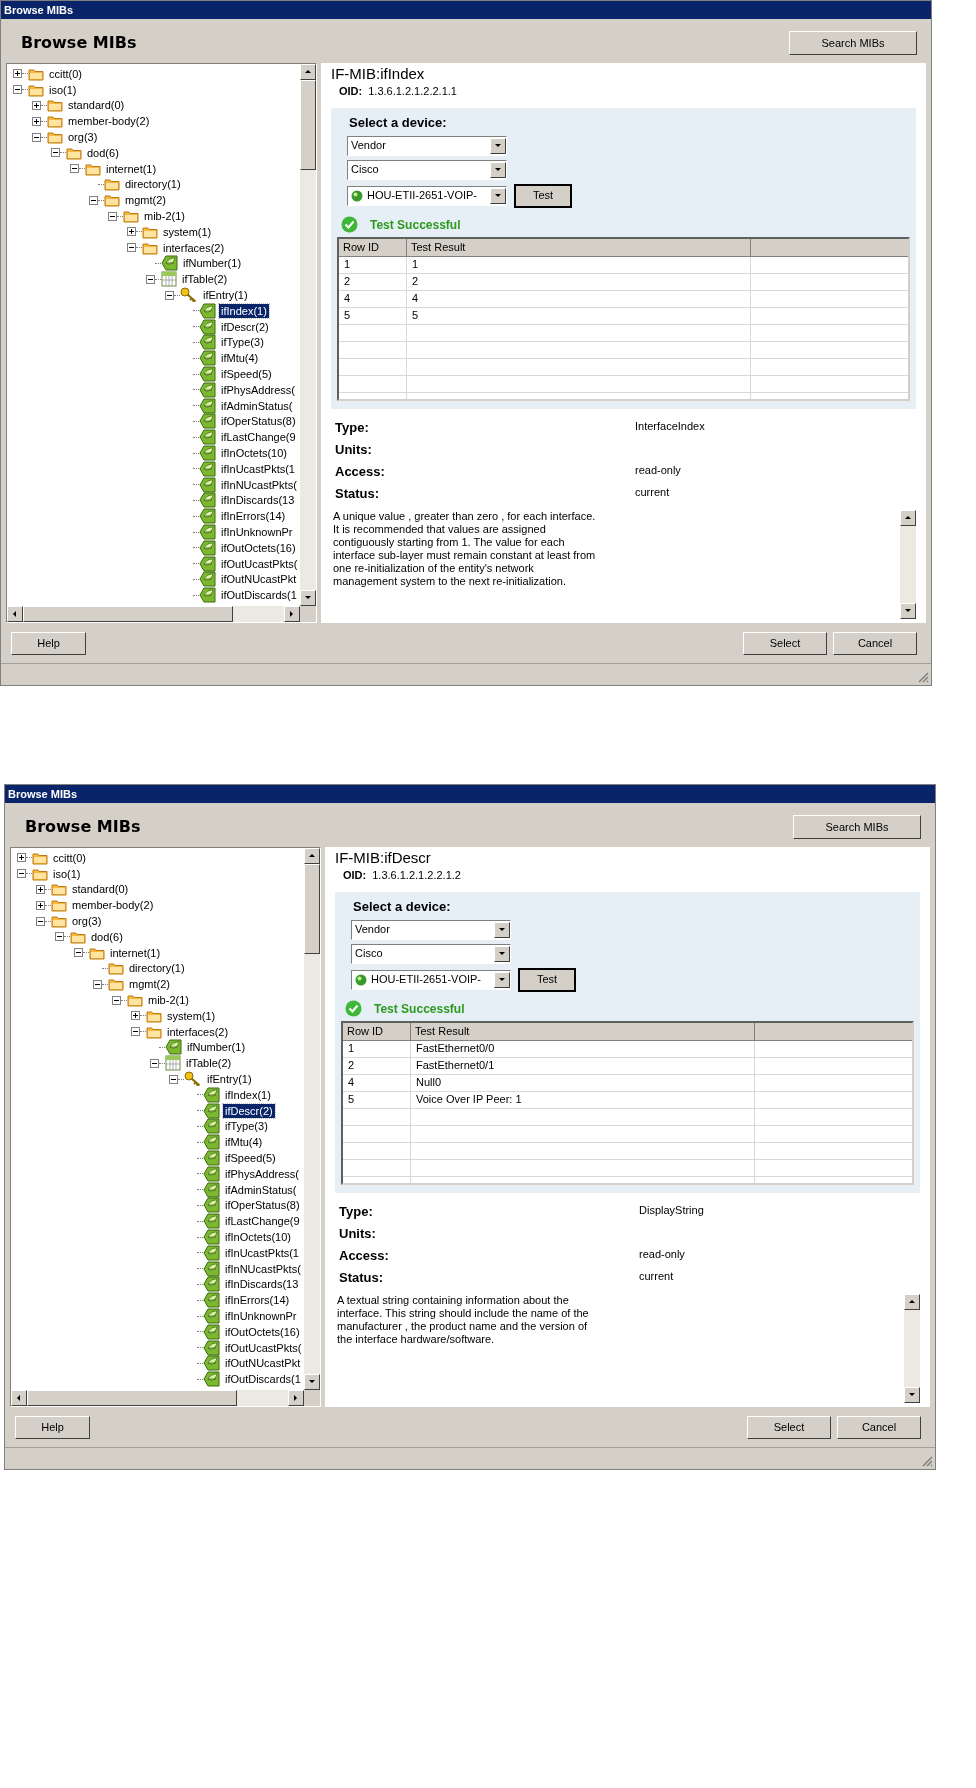  Describe the element at coordinates (96, 105) in the screenshot. I see `tree-item: standard(0)` at that location.